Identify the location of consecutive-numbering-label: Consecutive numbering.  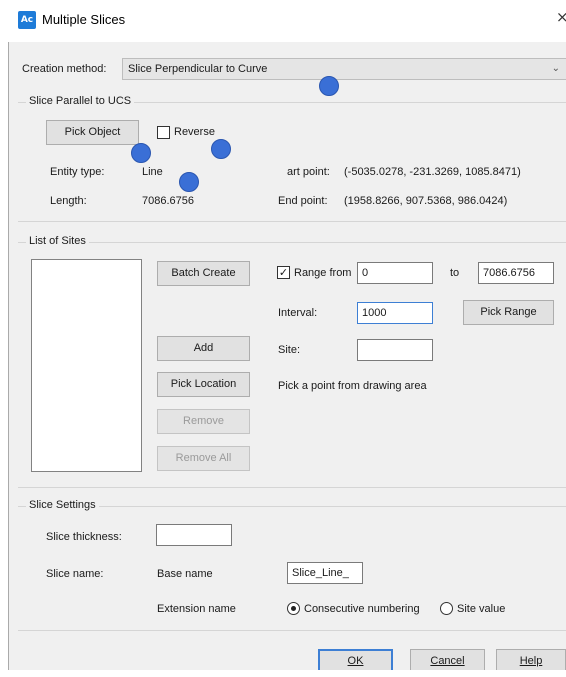
(362, 609).